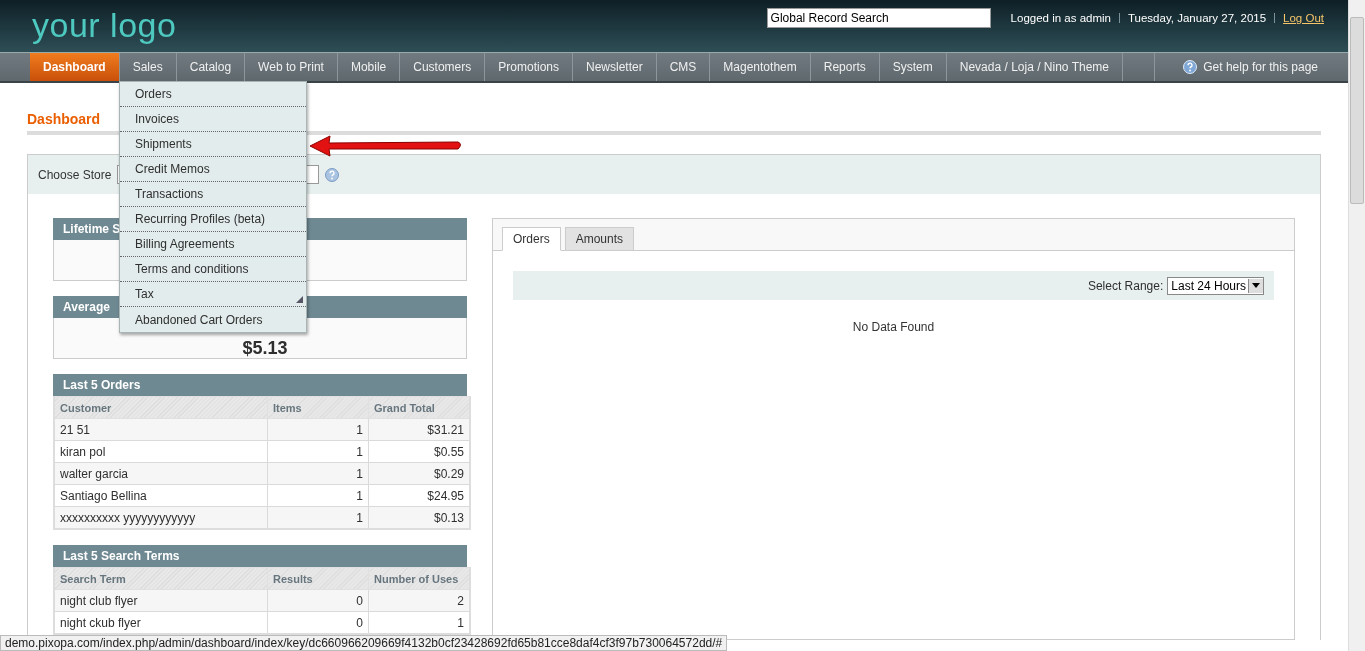  What do you see at coordinates (213, 294) in the screenshot?
I see `menu-item: Tax` at bounding box center [213, 294].